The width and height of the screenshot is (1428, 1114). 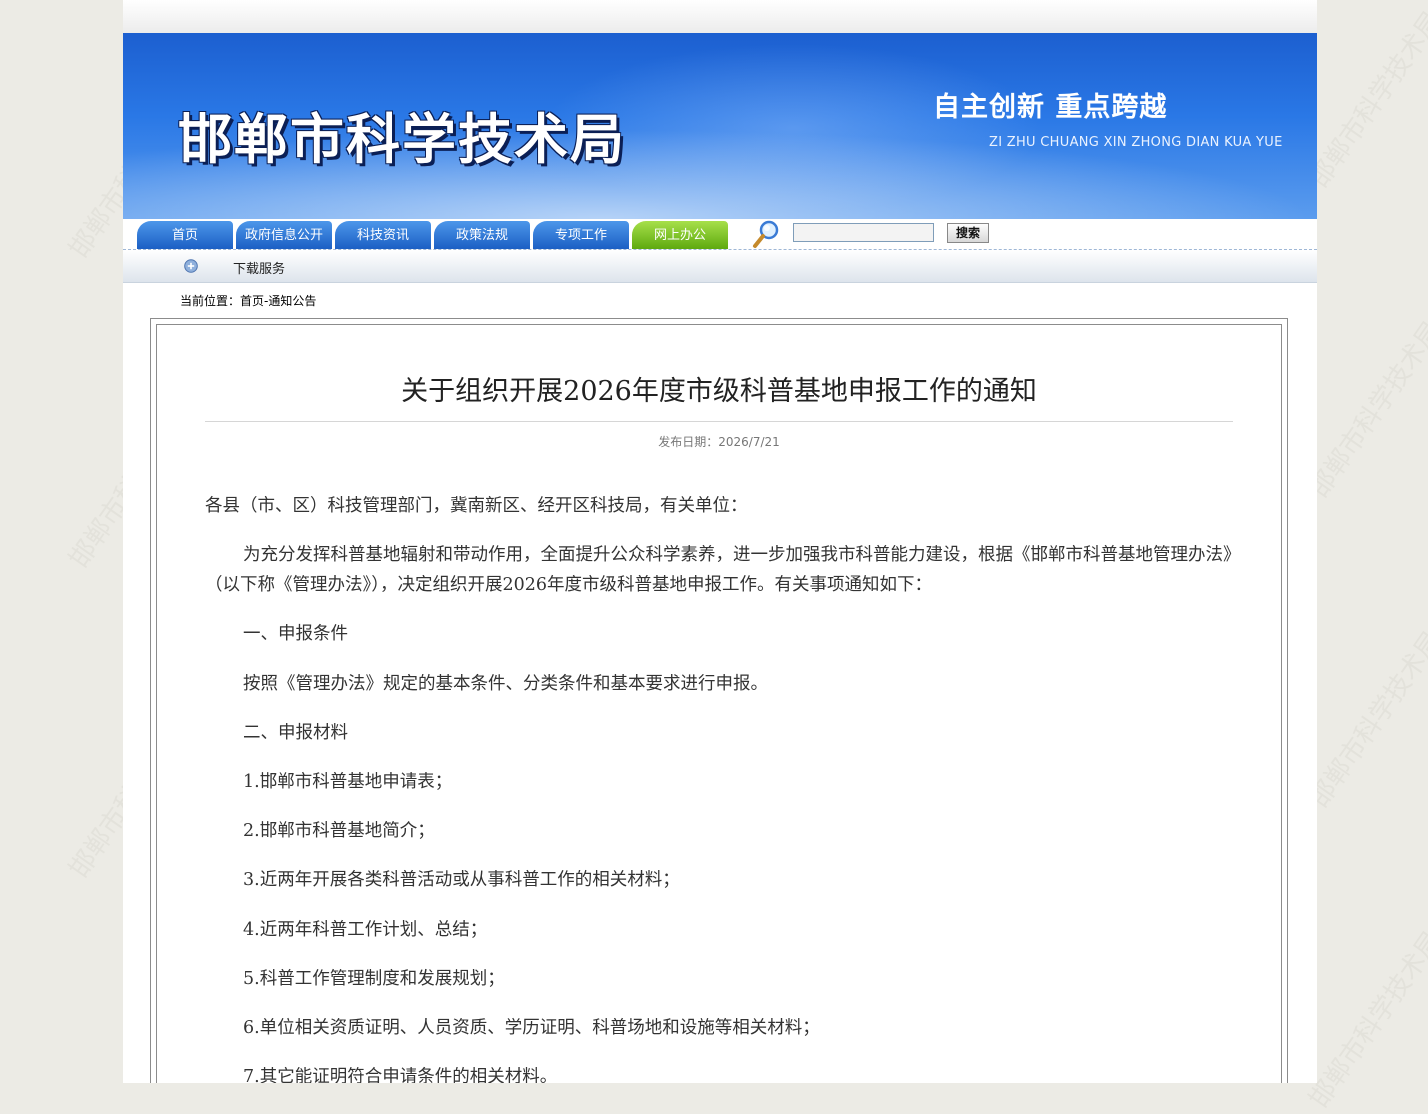 What do you see at coordinates (766, 234) in the screenshot?
I see `magnifier-icon` at bounding box center [766, 234].